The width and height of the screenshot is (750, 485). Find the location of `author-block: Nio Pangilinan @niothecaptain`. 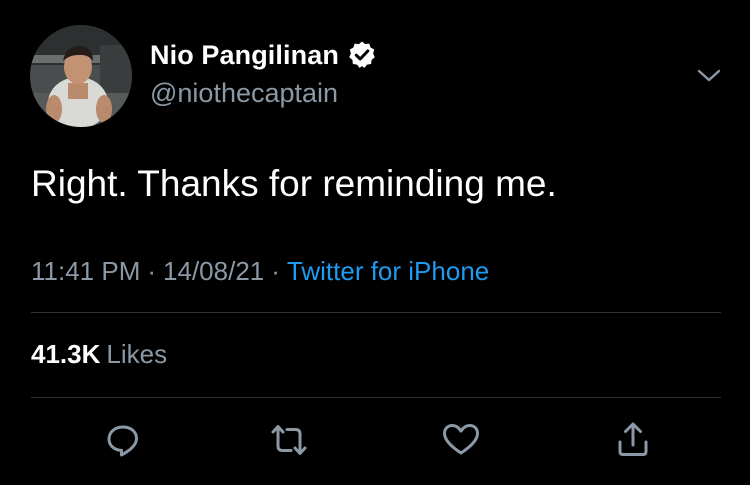

author-block: Nio Pangilinan @niothecaptain is located at coordinates (263, 73).